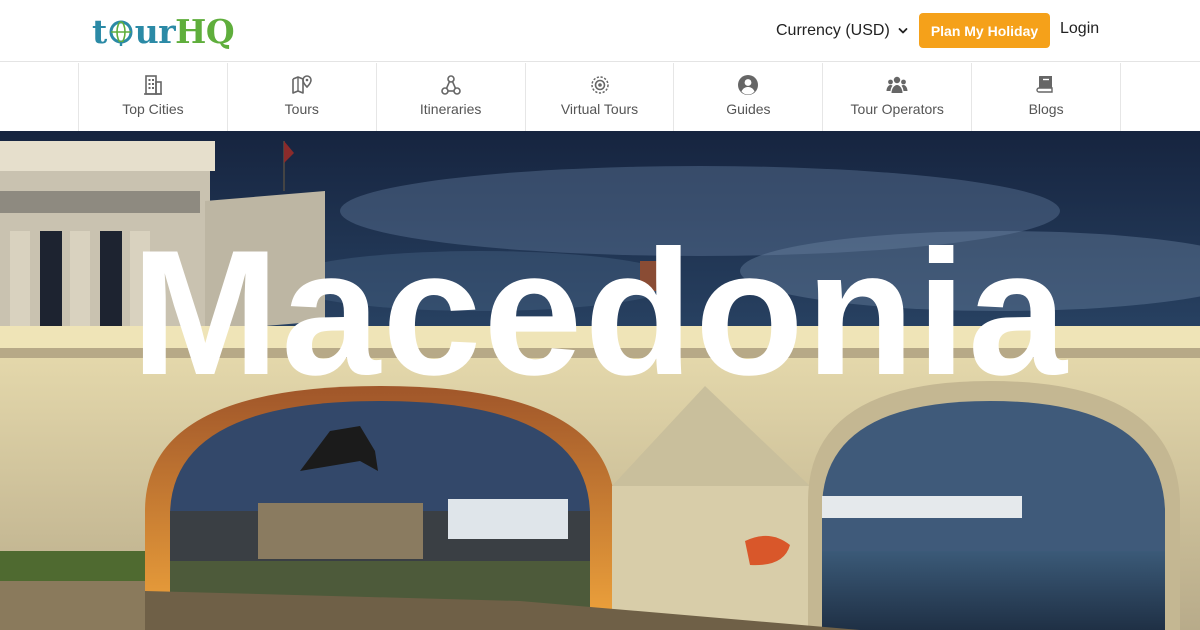  Describe the element at coordinates (748, 109) in the screenshot. I see `nav-label: Guides` at that location.